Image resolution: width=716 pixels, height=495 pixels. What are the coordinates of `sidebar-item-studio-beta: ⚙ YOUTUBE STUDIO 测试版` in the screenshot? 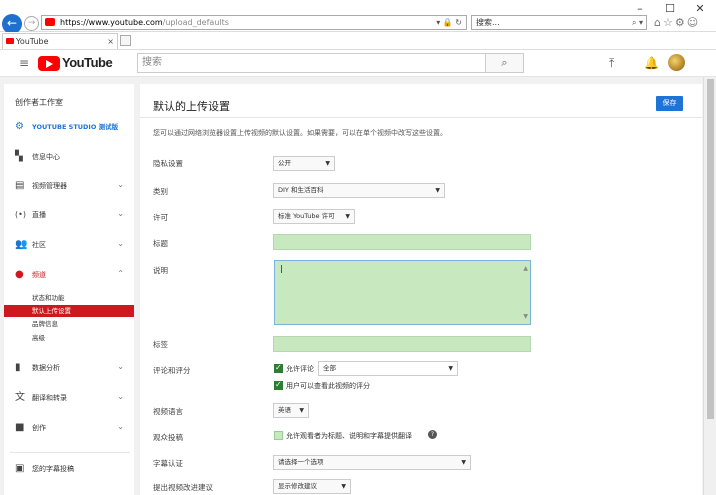 It's located at (69, 127).